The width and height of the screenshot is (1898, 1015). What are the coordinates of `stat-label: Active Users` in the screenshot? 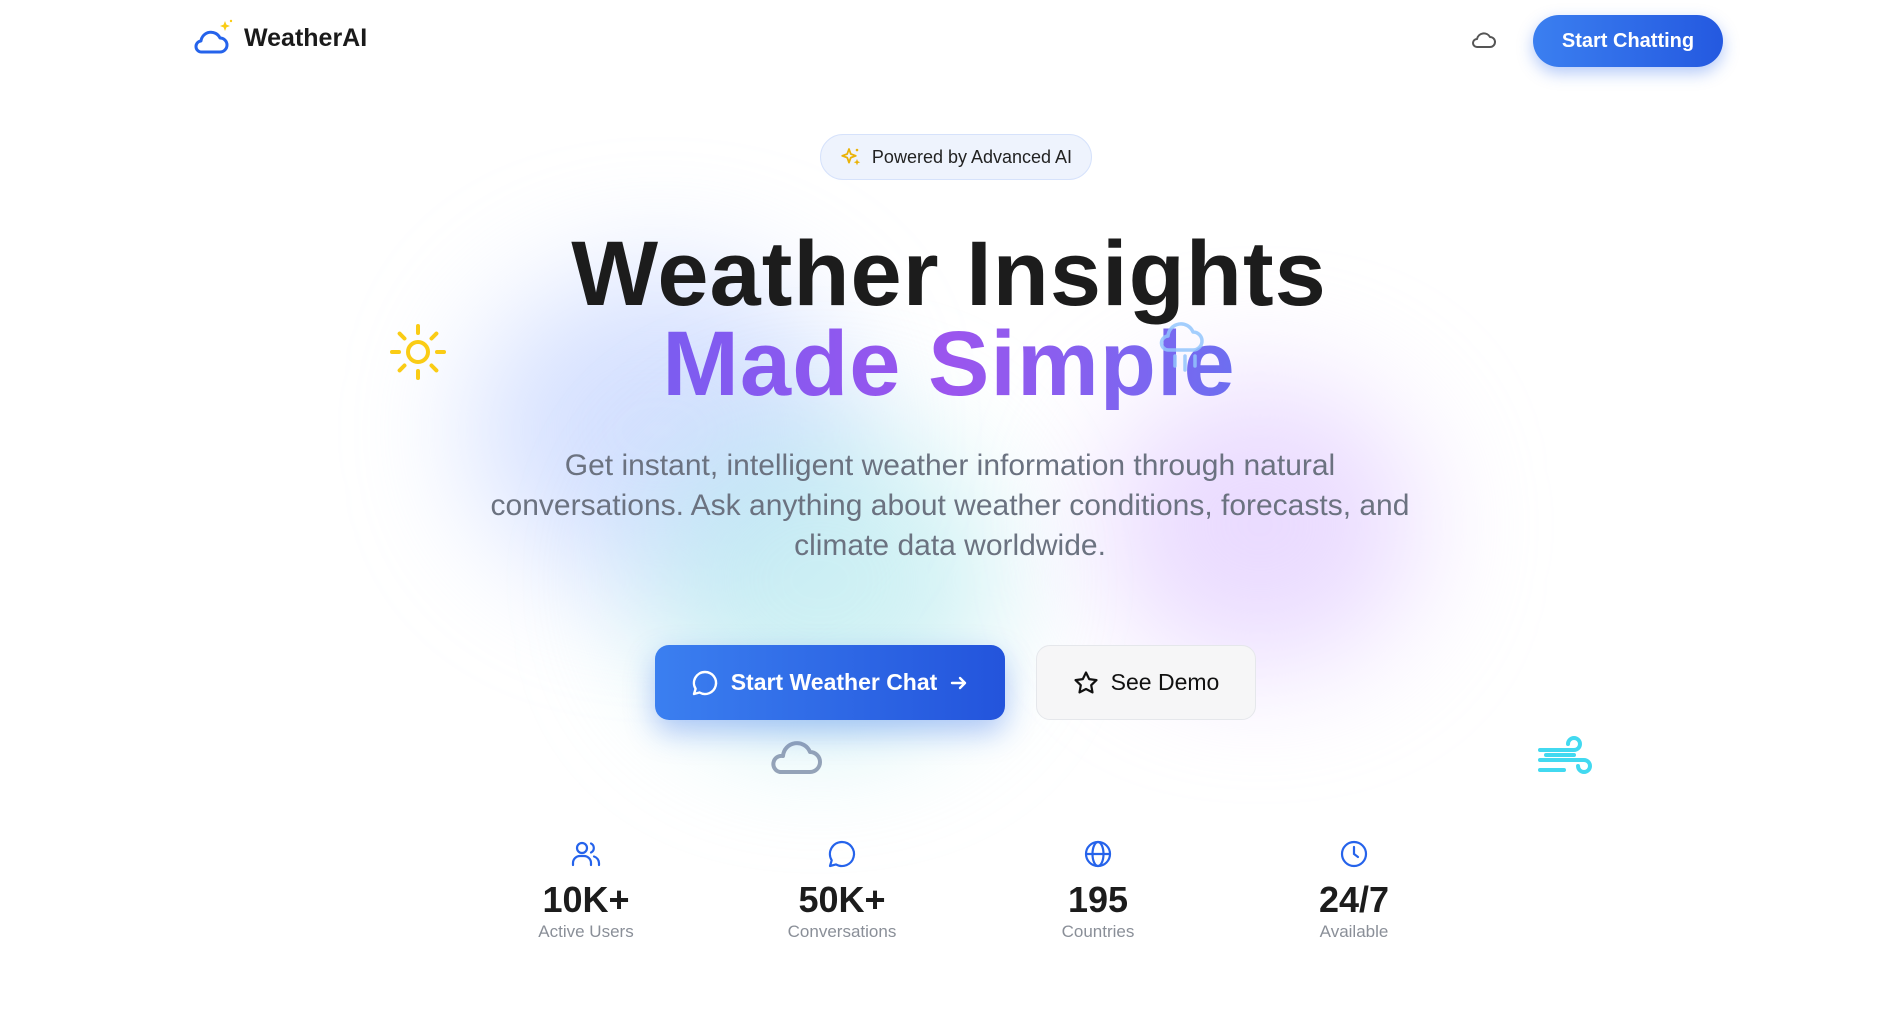 It's located at (586, 931).